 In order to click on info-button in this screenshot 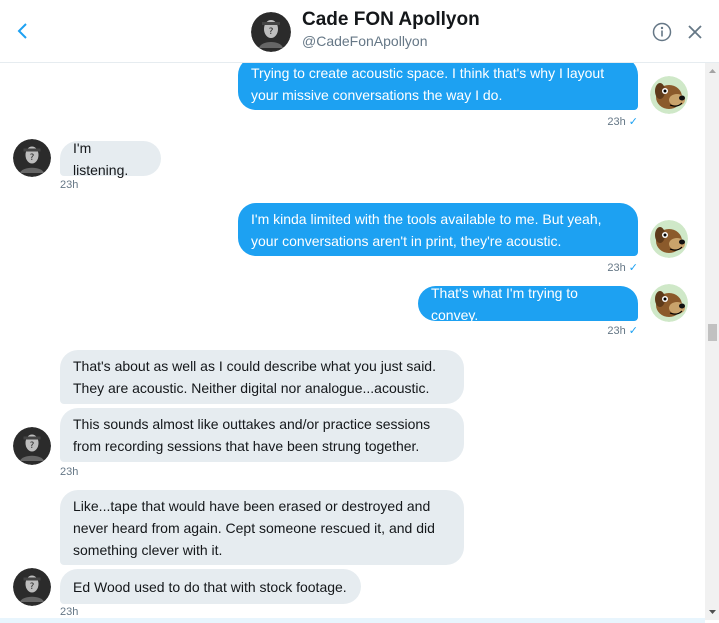, I will do `click(662, 32)`.